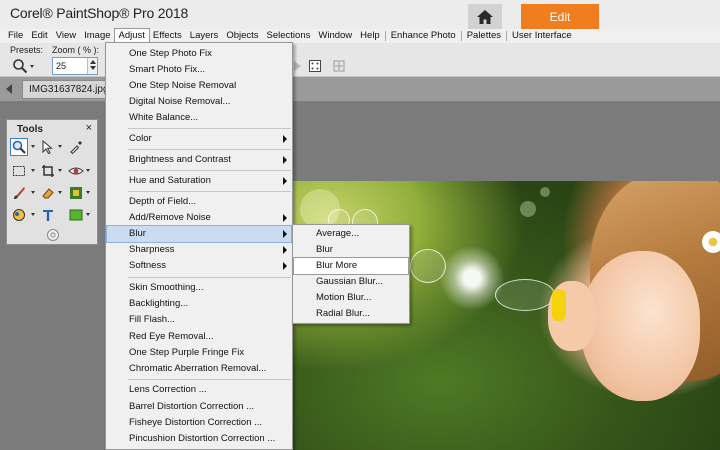 The width and height of the screenshot is (720, 450). I want to click on menu-user-interface: User Interface, so click(542, 36).